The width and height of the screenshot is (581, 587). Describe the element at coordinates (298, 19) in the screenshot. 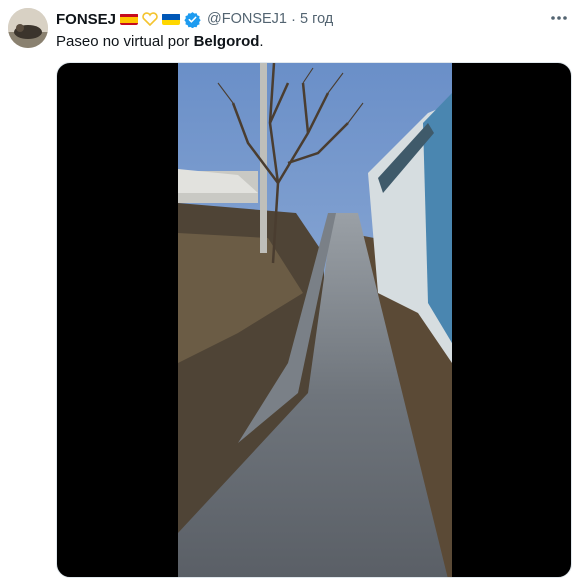

I see `tweet-header: FONSEJ @FONSEJ1 · 5 год` at that location.